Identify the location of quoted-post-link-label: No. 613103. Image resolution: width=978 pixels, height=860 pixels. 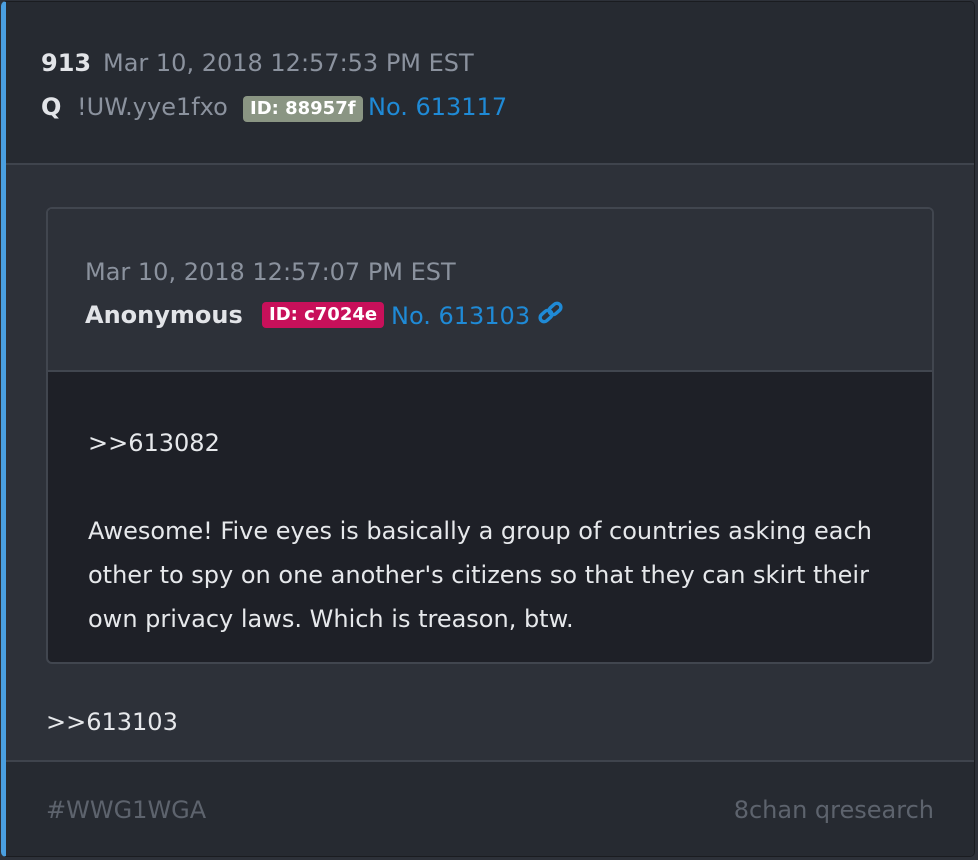
(461, 316).